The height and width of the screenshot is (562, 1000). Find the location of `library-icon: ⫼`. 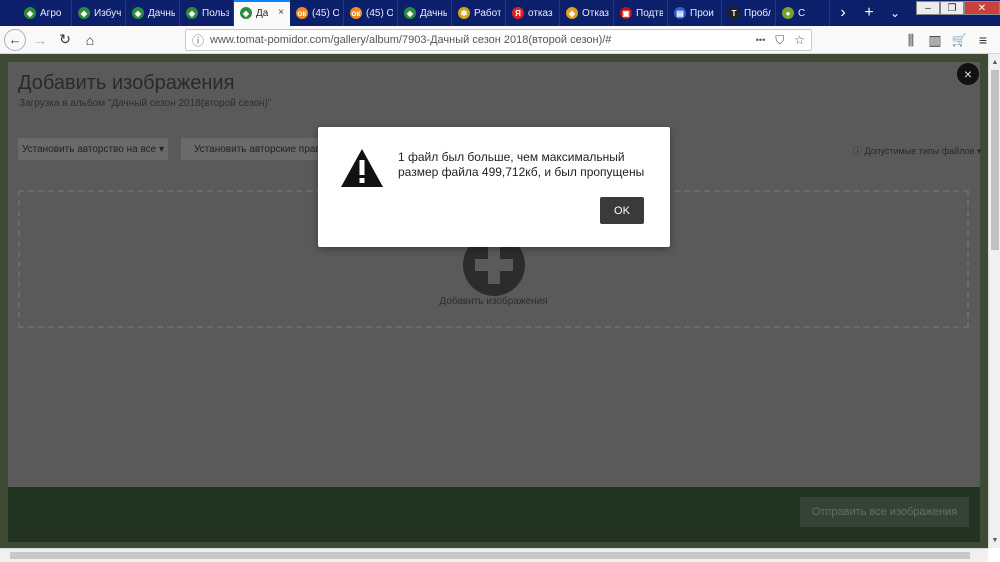

library-icon: ⫼ is located at coordinates (911, 40).